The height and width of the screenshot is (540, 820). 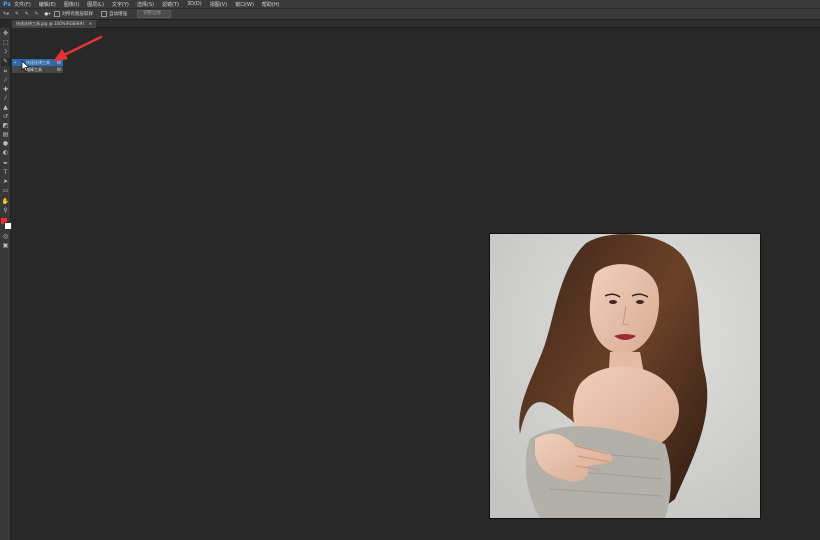 I want to click on document-tab-title: 快速选择工具.jpg @ 100%(RGB/8#), so click(x=50, y=23).